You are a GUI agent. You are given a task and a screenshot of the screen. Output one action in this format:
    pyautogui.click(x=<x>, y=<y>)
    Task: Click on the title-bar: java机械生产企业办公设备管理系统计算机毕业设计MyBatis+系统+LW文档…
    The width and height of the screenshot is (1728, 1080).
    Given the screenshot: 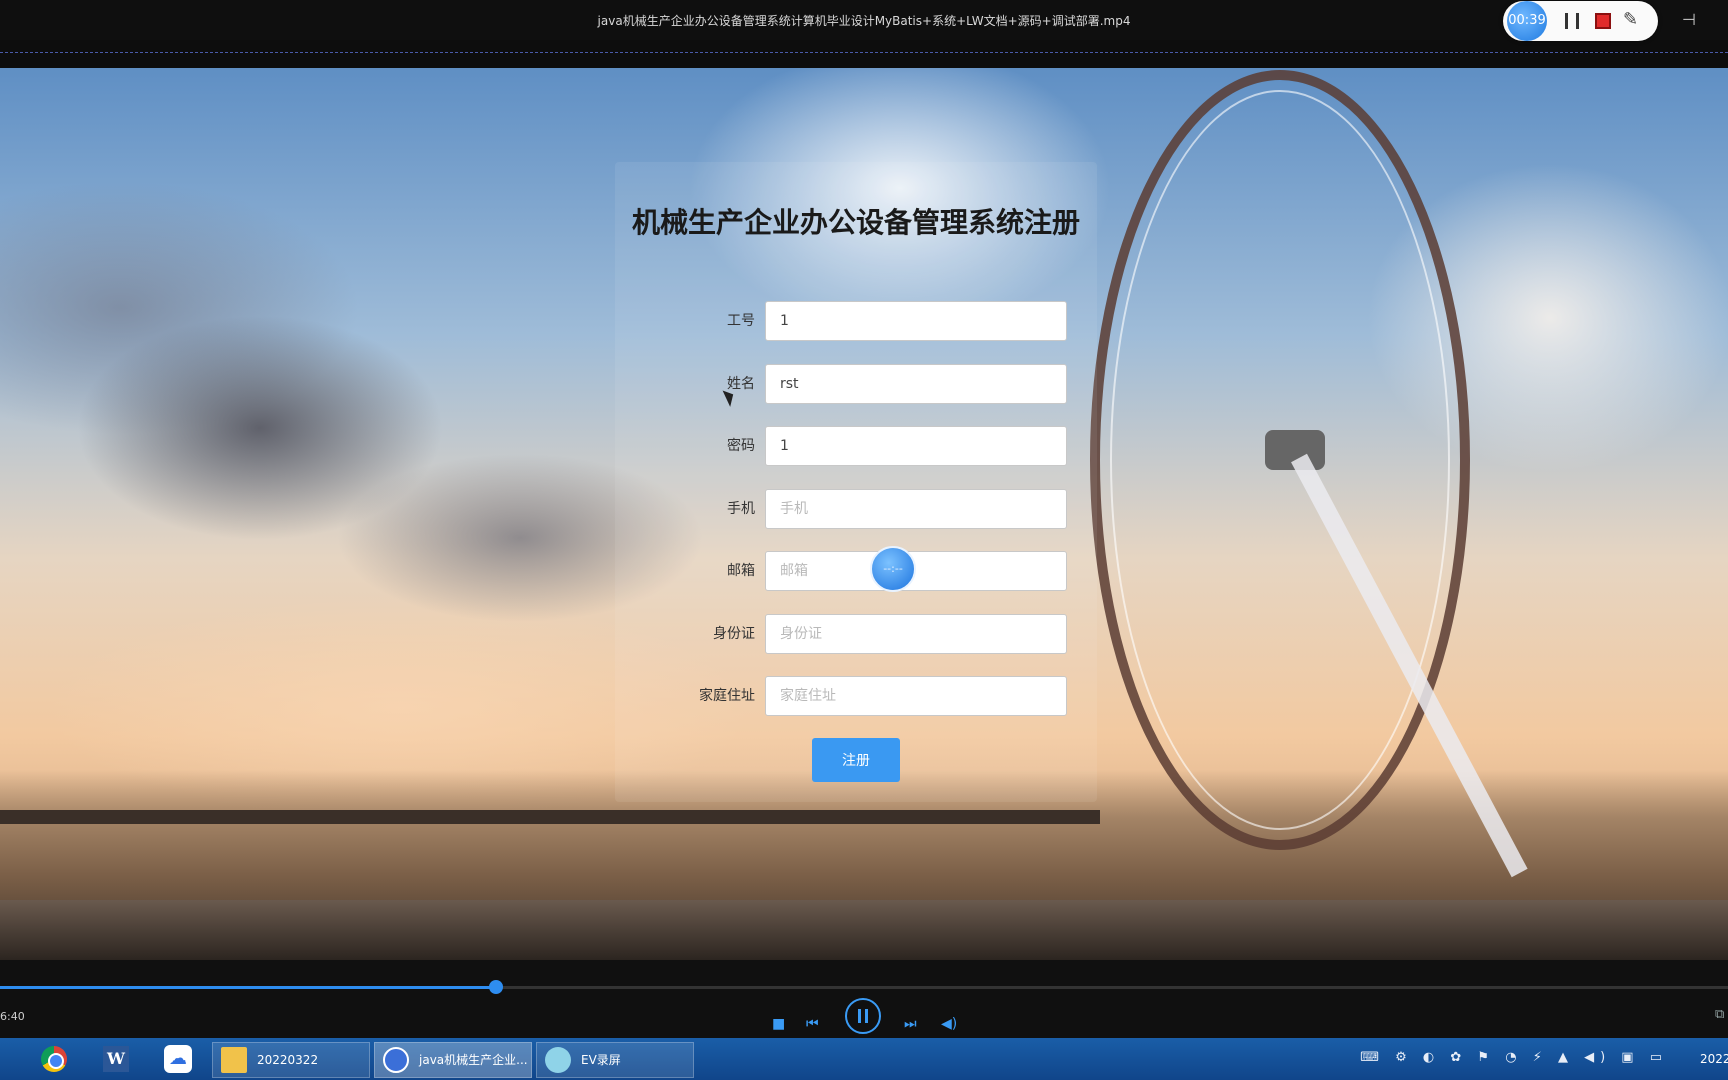 What is the action you would take?
    pyautogui.click(x=864, y=20)
    